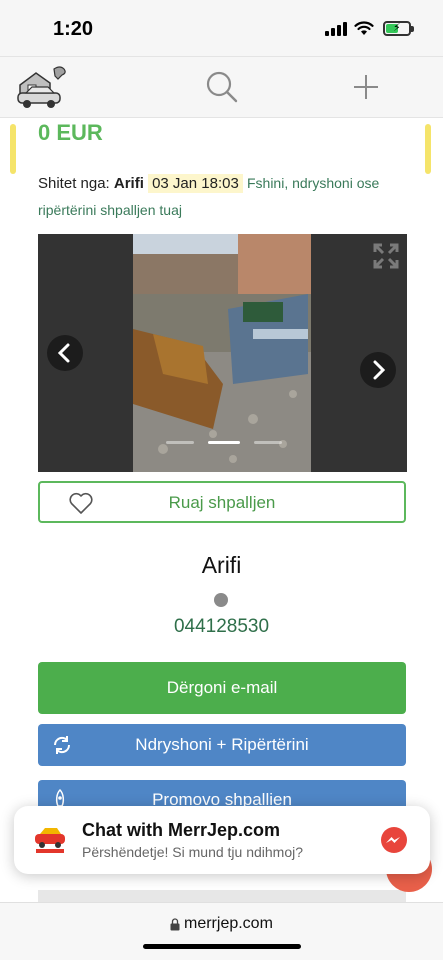 This screenshot has height=960, width=443. What do you see at coordinates (428, 149) in the screenshot?
I see `highlight-bar-right` at bounding box center [428, 149].